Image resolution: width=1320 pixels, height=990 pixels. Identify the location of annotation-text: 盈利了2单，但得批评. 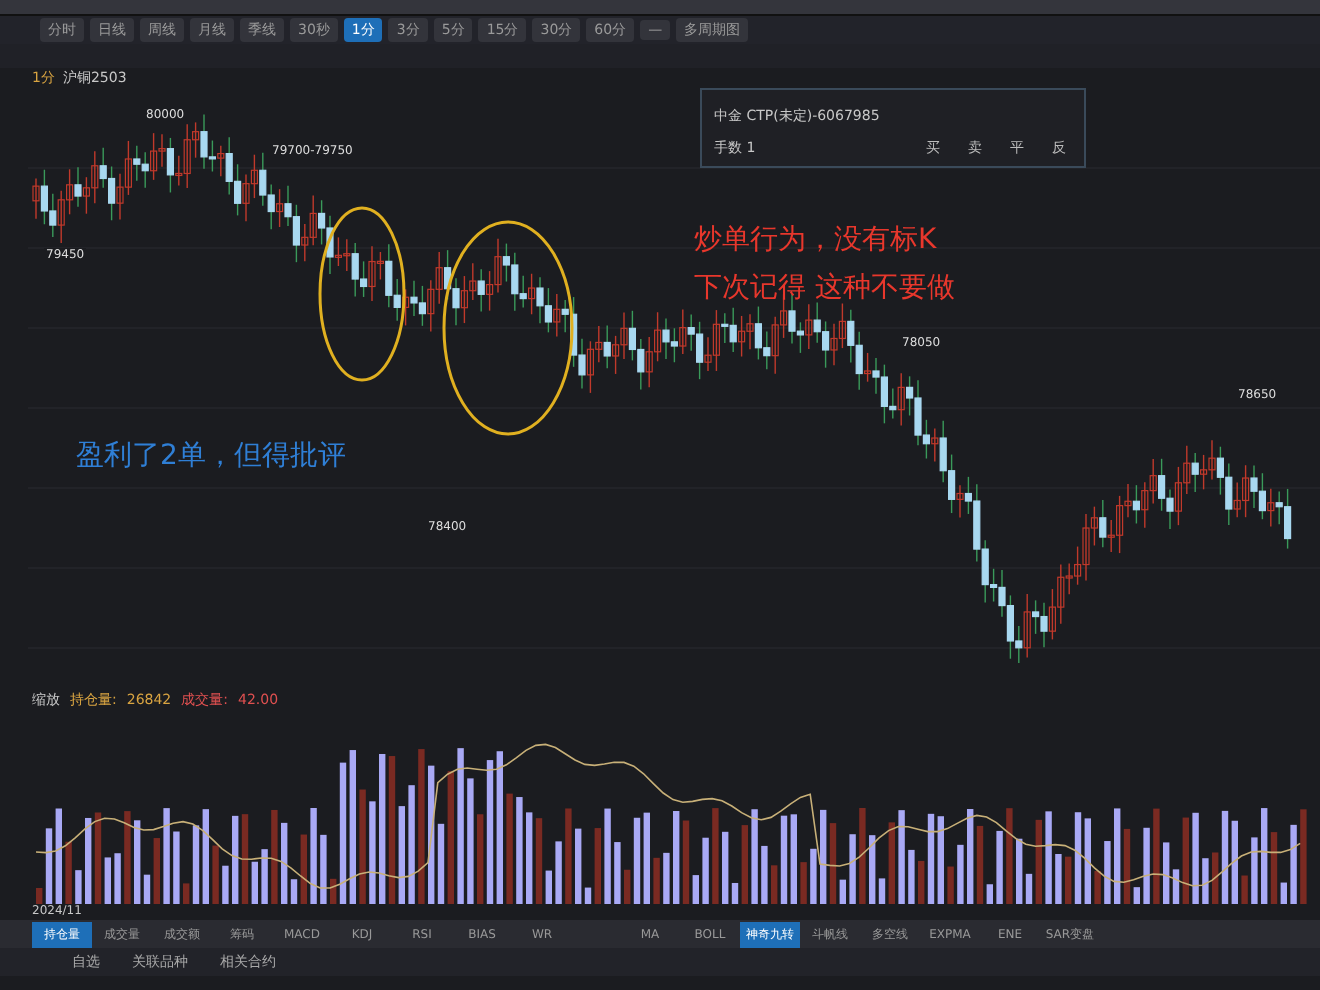
(211, 456).